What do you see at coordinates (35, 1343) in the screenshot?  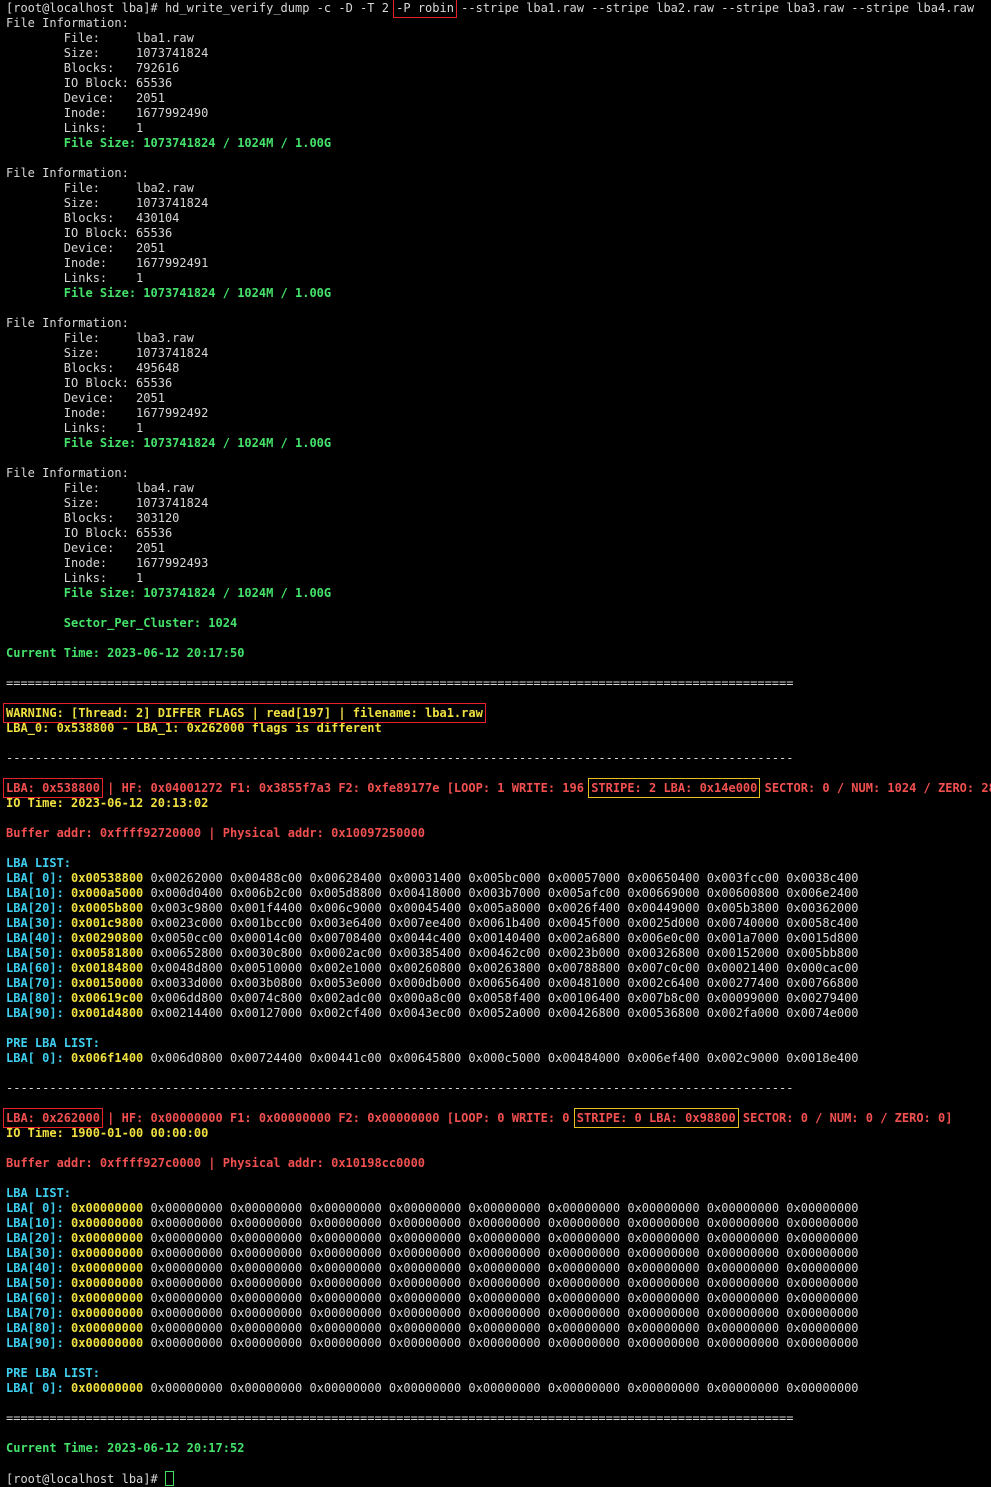 I see `lba-row-label: LBA[90]:` at bounding box center [35, 1343].